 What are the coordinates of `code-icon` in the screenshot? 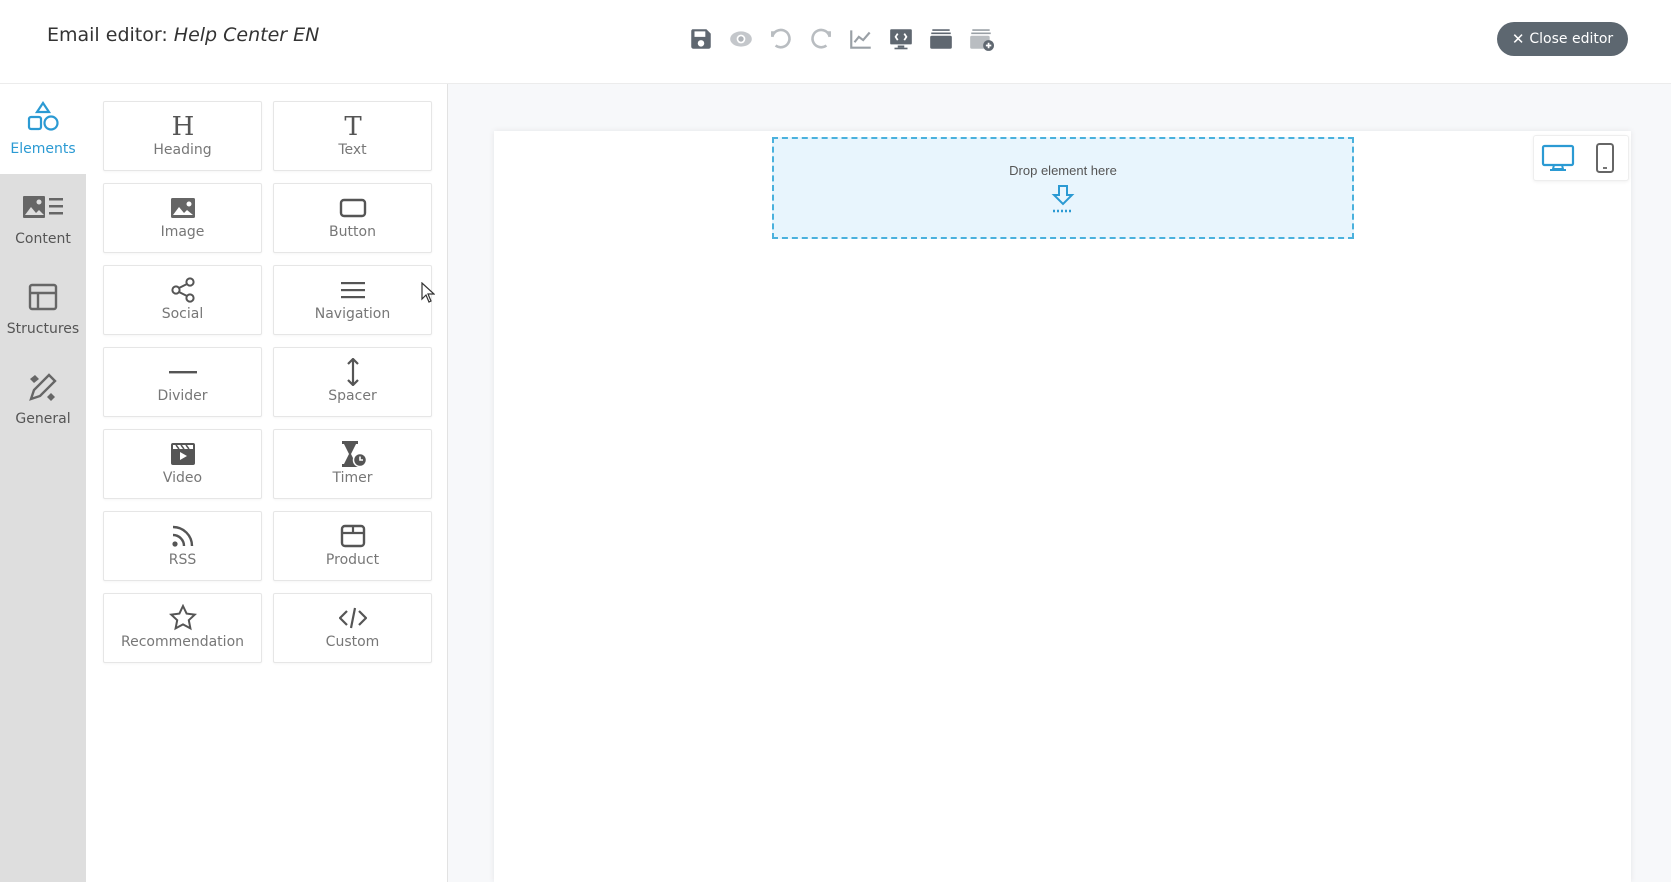 It's located at (352, 618).